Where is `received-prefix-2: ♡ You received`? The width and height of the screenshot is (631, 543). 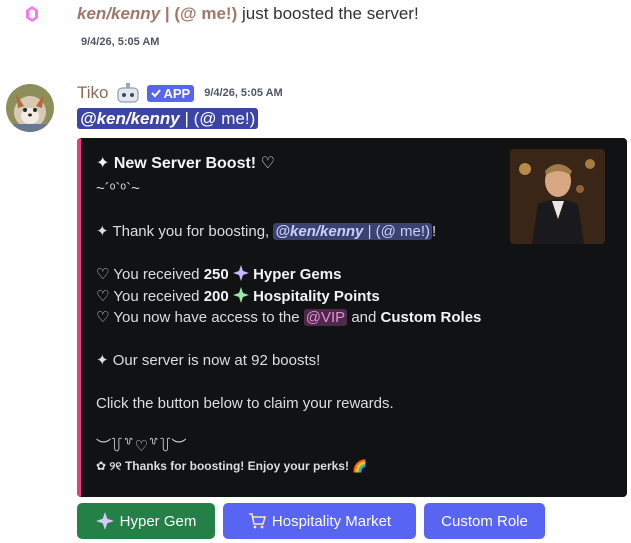 received-prefix-2: ♡ You received is located at coordinates (148, 296).